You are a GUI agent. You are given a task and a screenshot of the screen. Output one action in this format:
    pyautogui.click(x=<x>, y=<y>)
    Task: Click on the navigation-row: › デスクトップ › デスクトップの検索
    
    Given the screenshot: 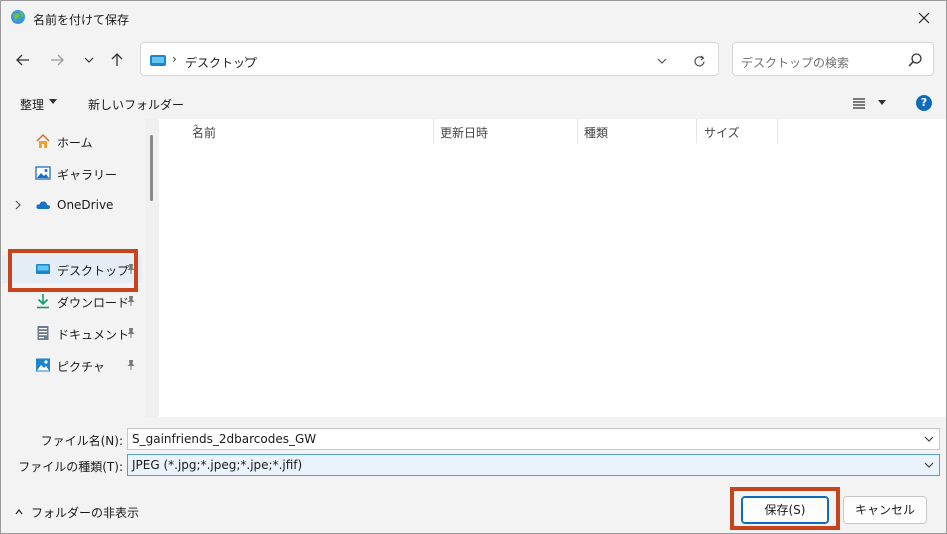 What is the action you would take?
    pyautogui.click(x=473, y=60)
    